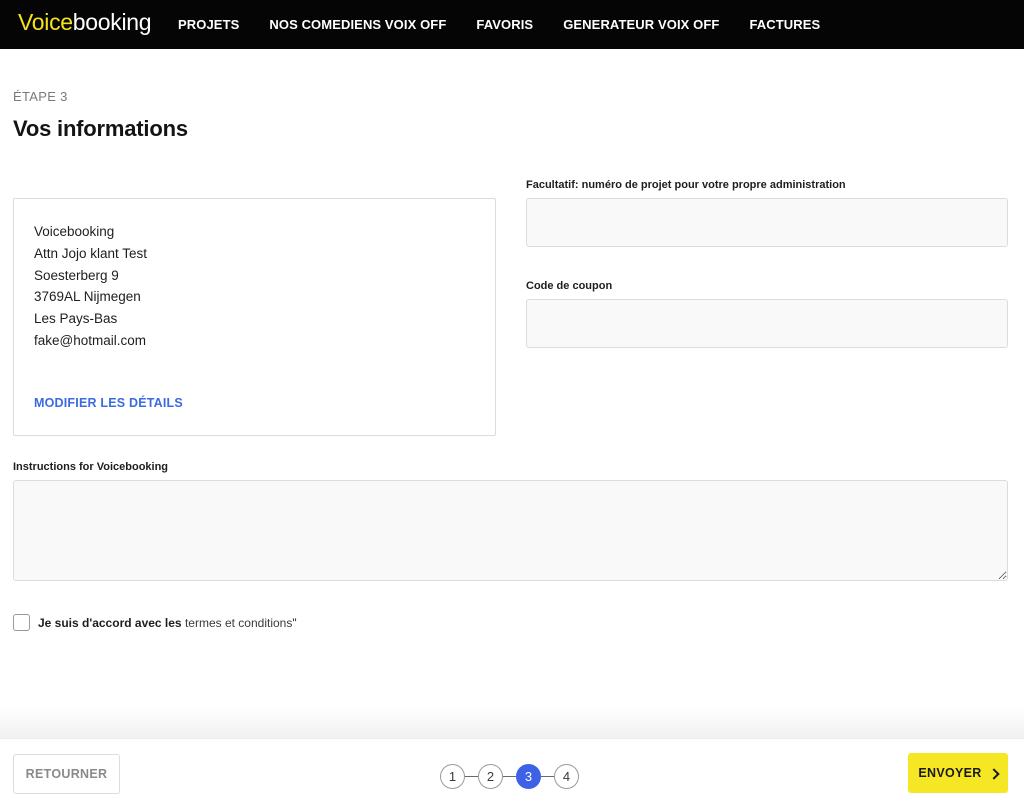 The height and width of the screenshot is (807, 1024). What do you see at coordinates (566, 776) in the screenshot?
I see `step-4: 4` at bounding box center [566, 776].